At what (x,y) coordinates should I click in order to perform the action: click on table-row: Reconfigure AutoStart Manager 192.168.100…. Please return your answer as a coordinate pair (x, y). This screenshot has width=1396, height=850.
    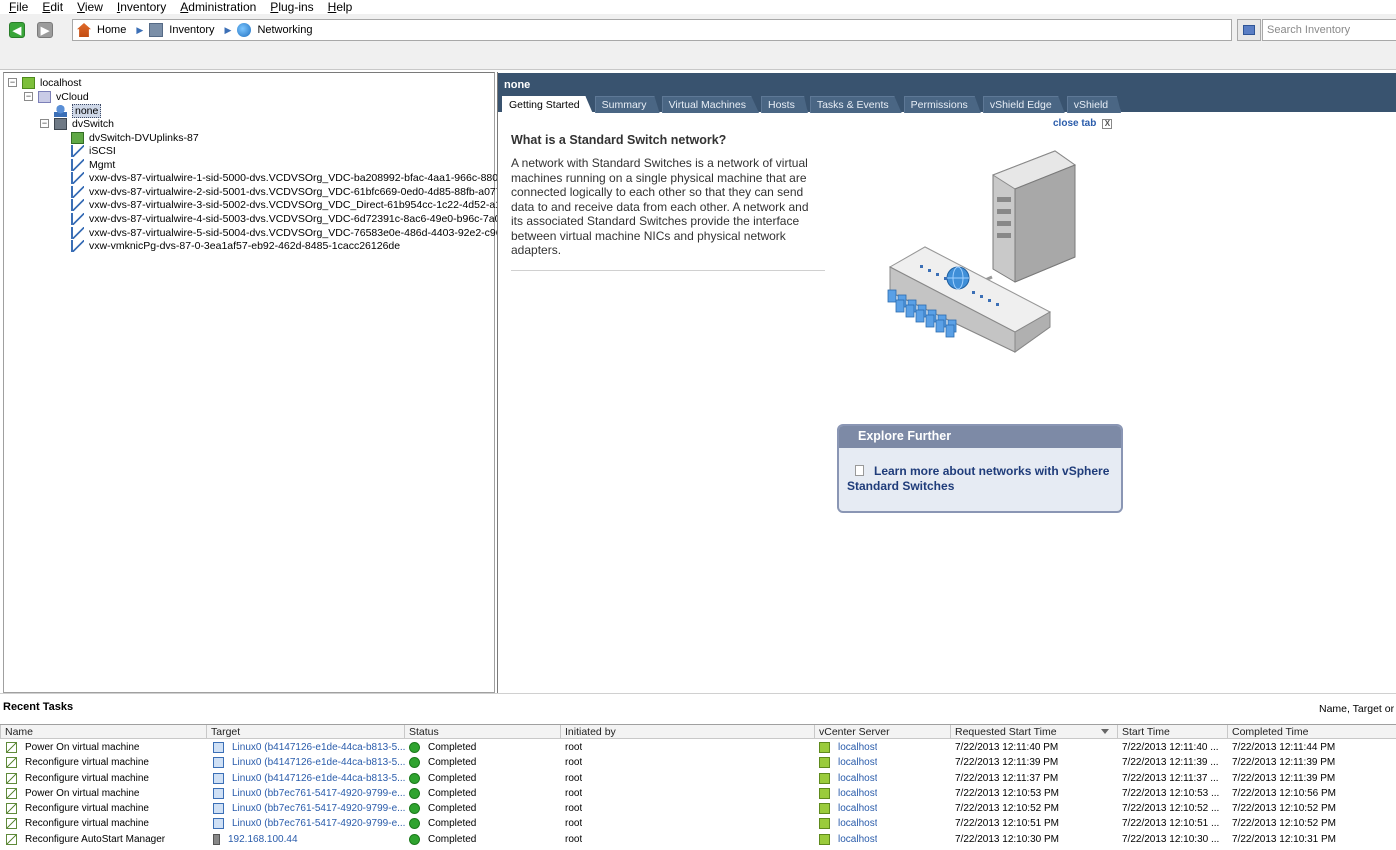
    Looking at the image, I should click on (698, 838).